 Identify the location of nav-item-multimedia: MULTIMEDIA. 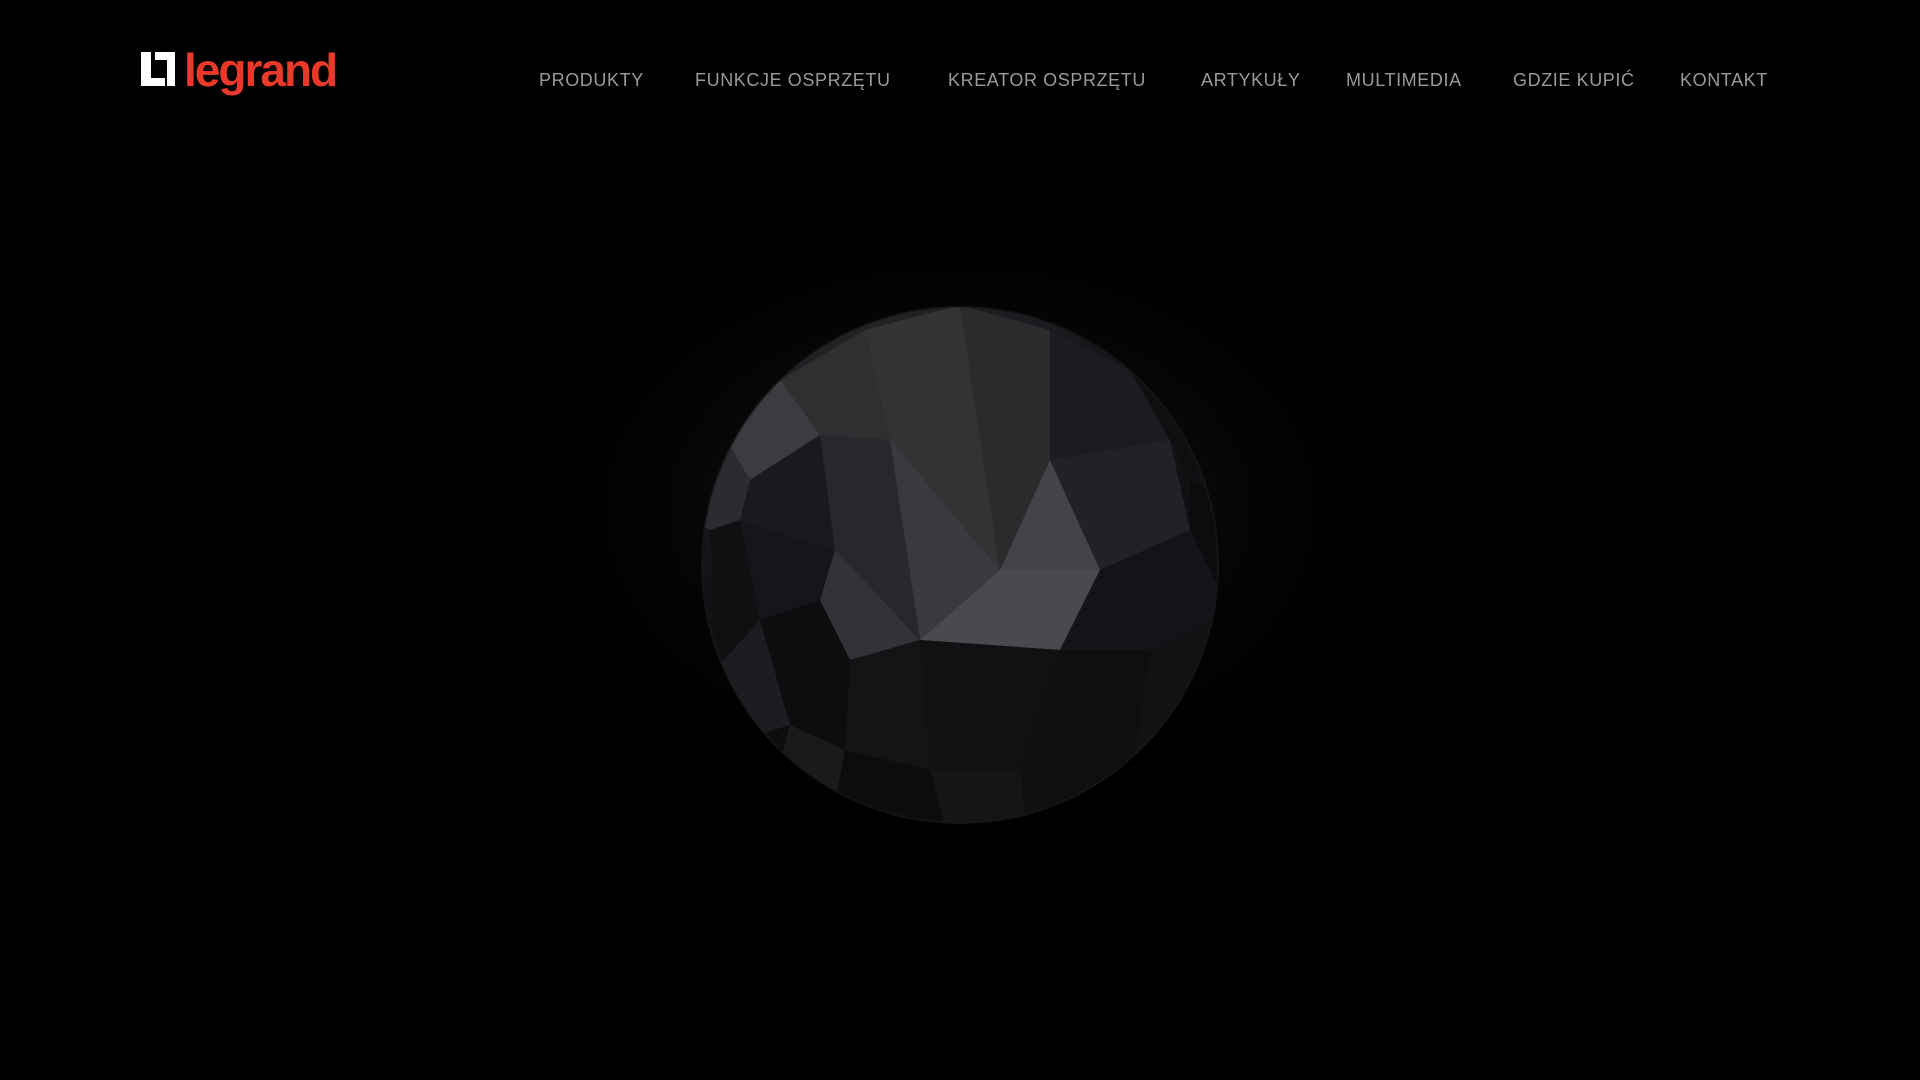
(1404, 80).